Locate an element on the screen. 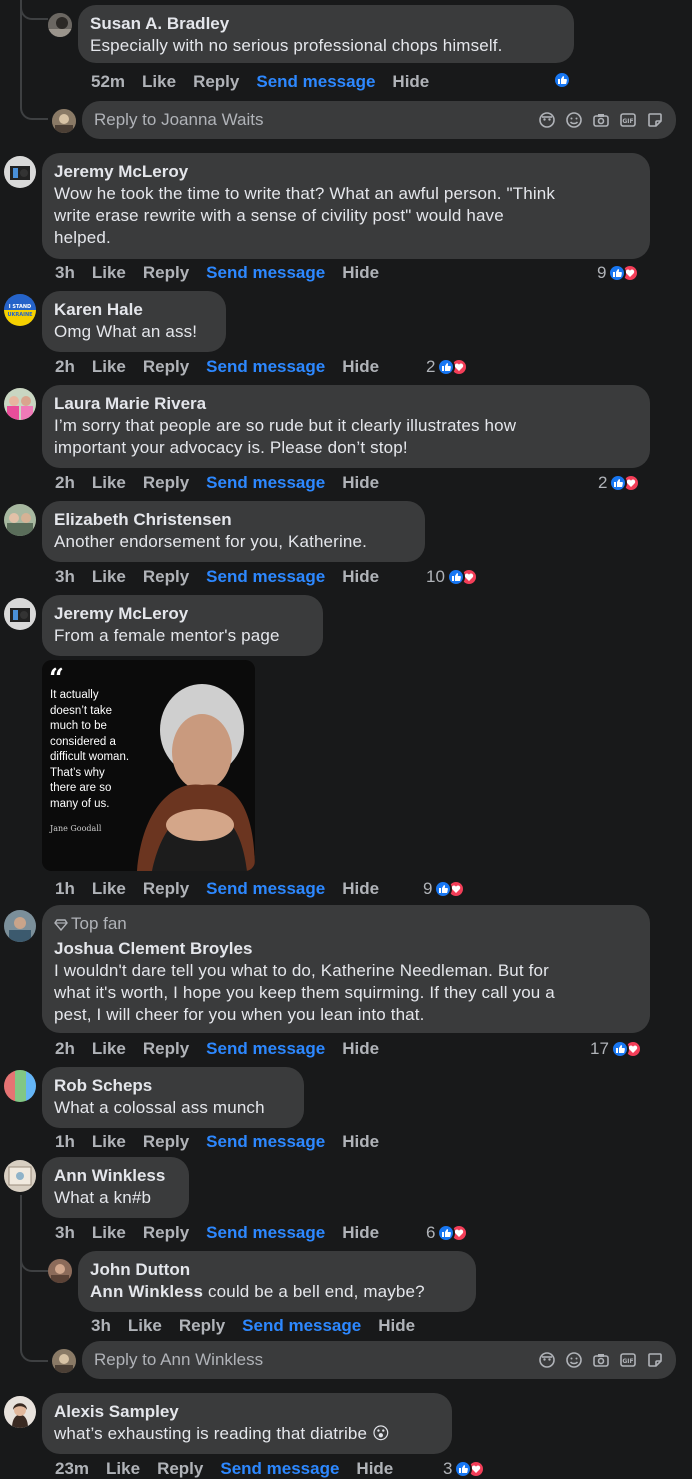  comment-time: 52m is located at coordinates (108, 82).